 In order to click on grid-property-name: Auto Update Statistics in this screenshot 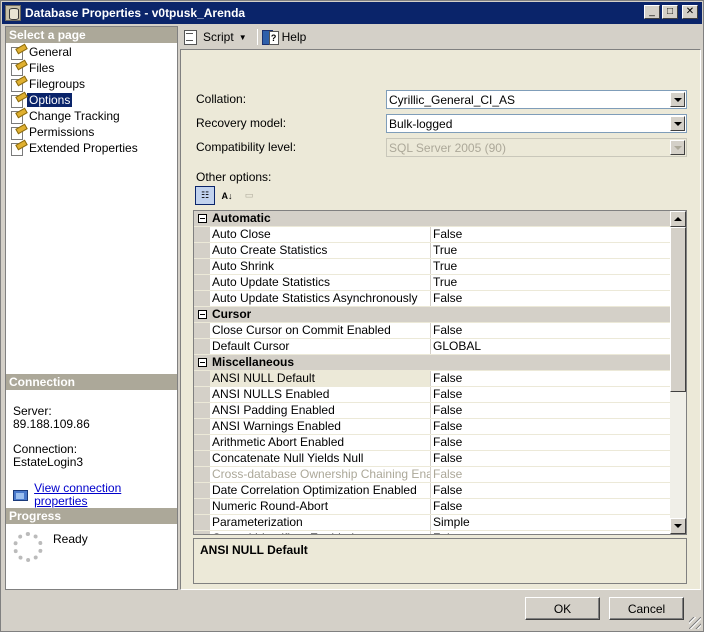, I will do `click(320, 282)`.